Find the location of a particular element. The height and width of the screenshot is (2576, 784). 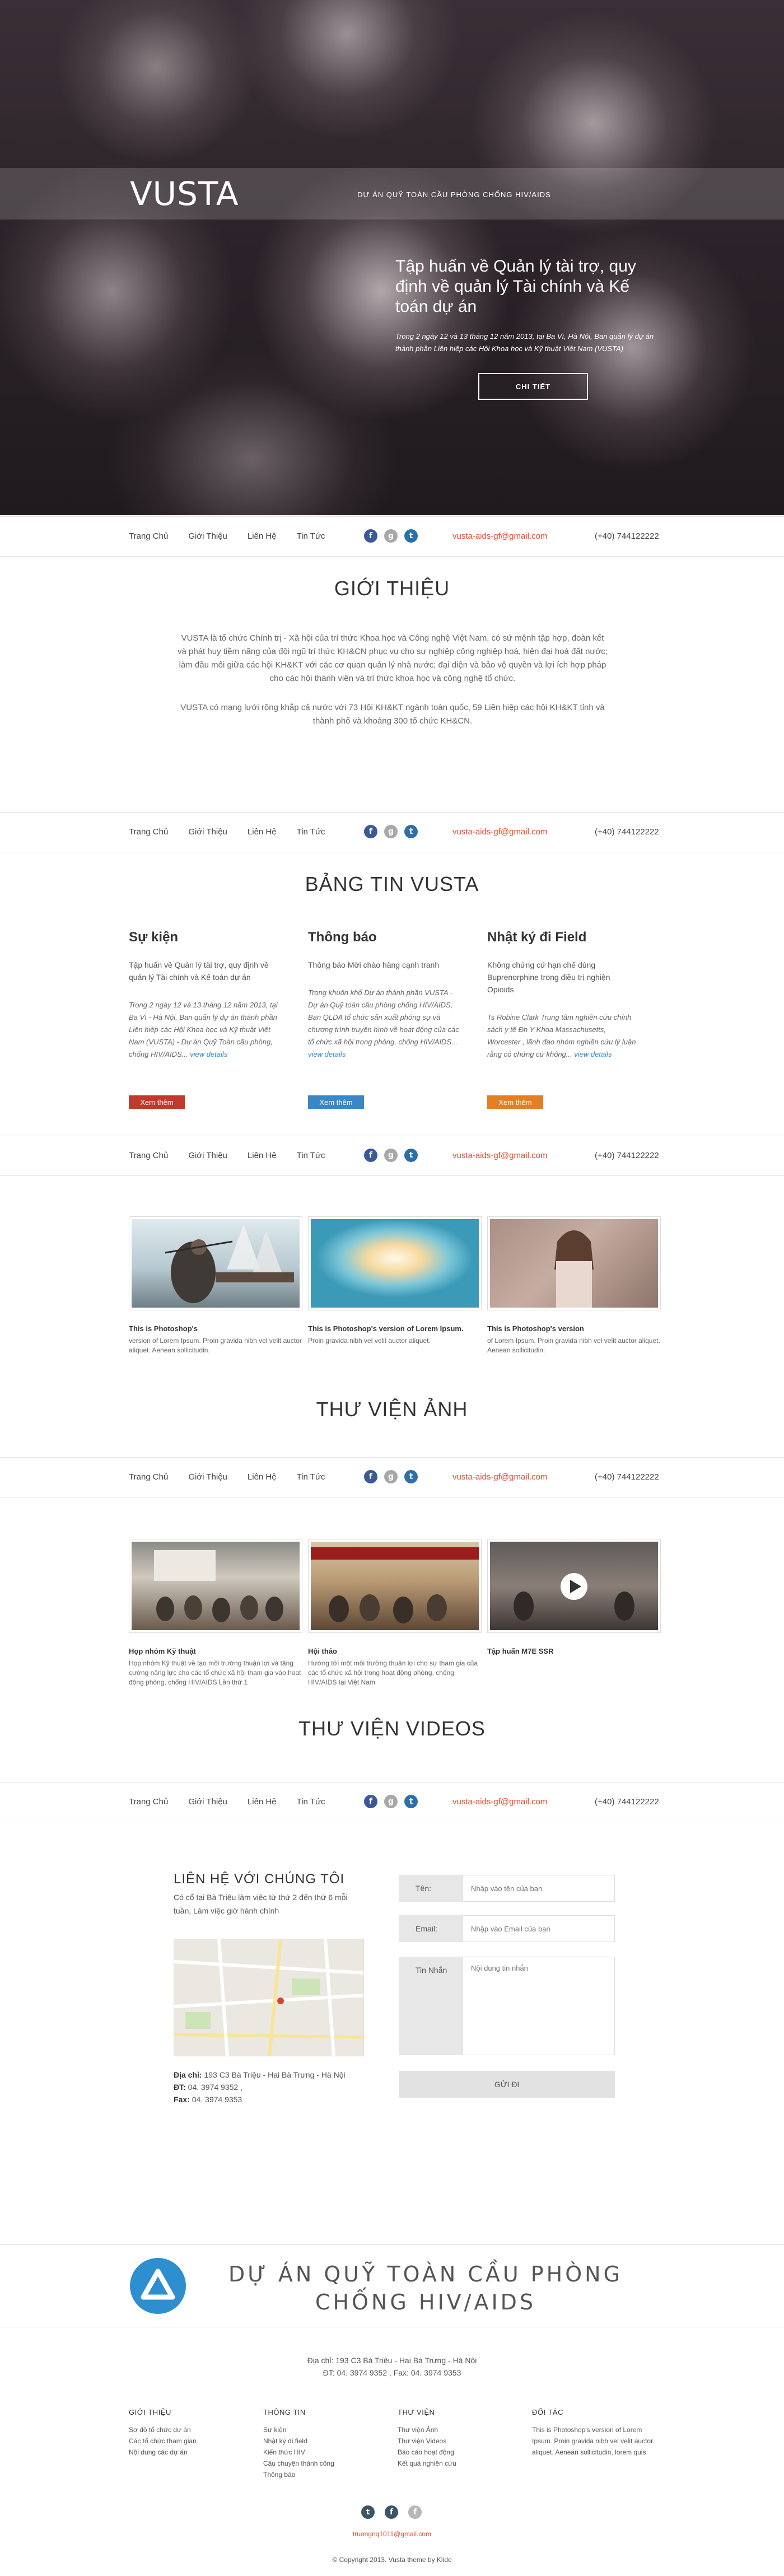

video-card: Tập huấn M7E SSR is located at coordinates (574, 1599).